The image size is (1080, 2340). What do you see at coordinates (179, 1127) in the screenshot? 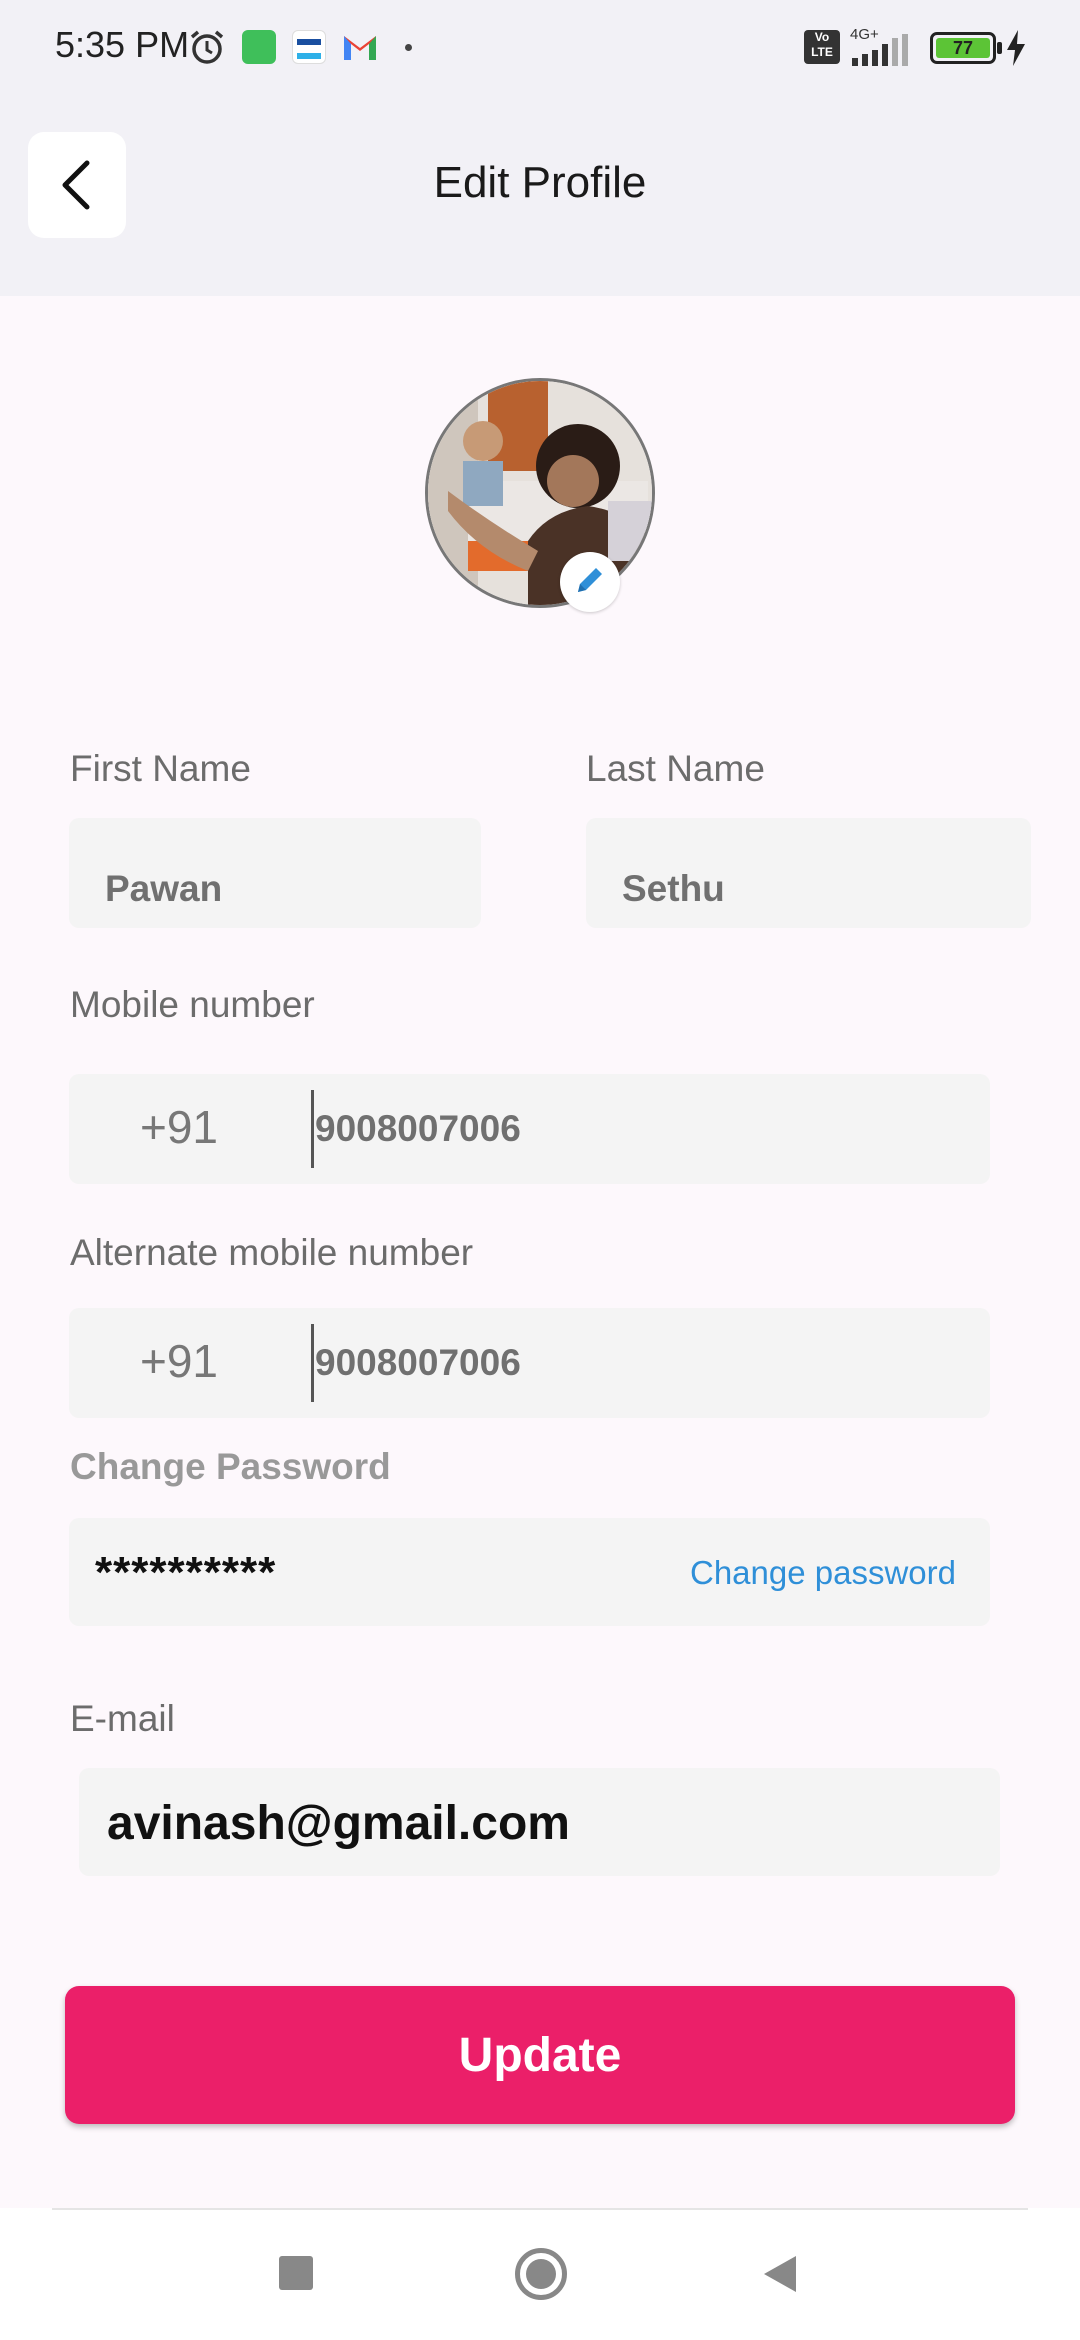
I see `mobile-country-code: +91` at bounding box center [179, 1127].